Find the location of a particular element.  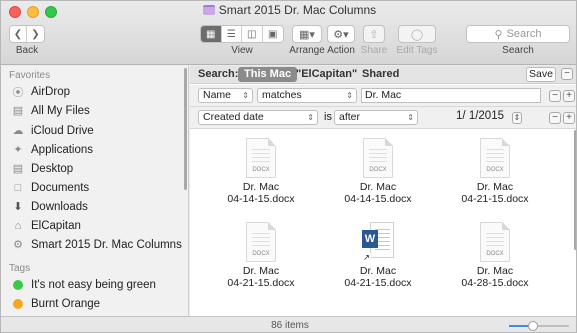

sidebar-tag-green: It's not easy being green is located at coordinates (83, 284).